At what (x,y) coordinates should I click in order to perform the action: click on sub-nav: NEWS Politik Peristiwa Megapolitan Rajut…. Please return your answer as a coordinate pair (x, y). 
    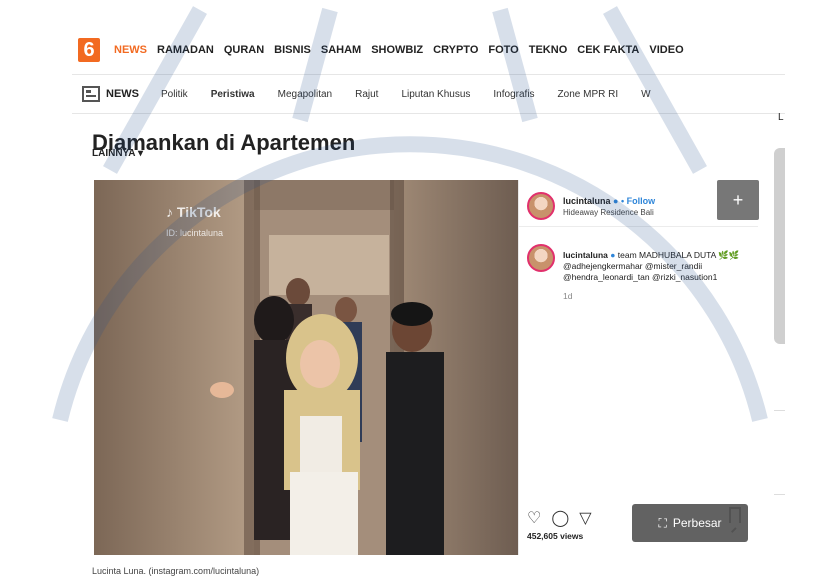
    Looking at the image, I should click on (428, 94).